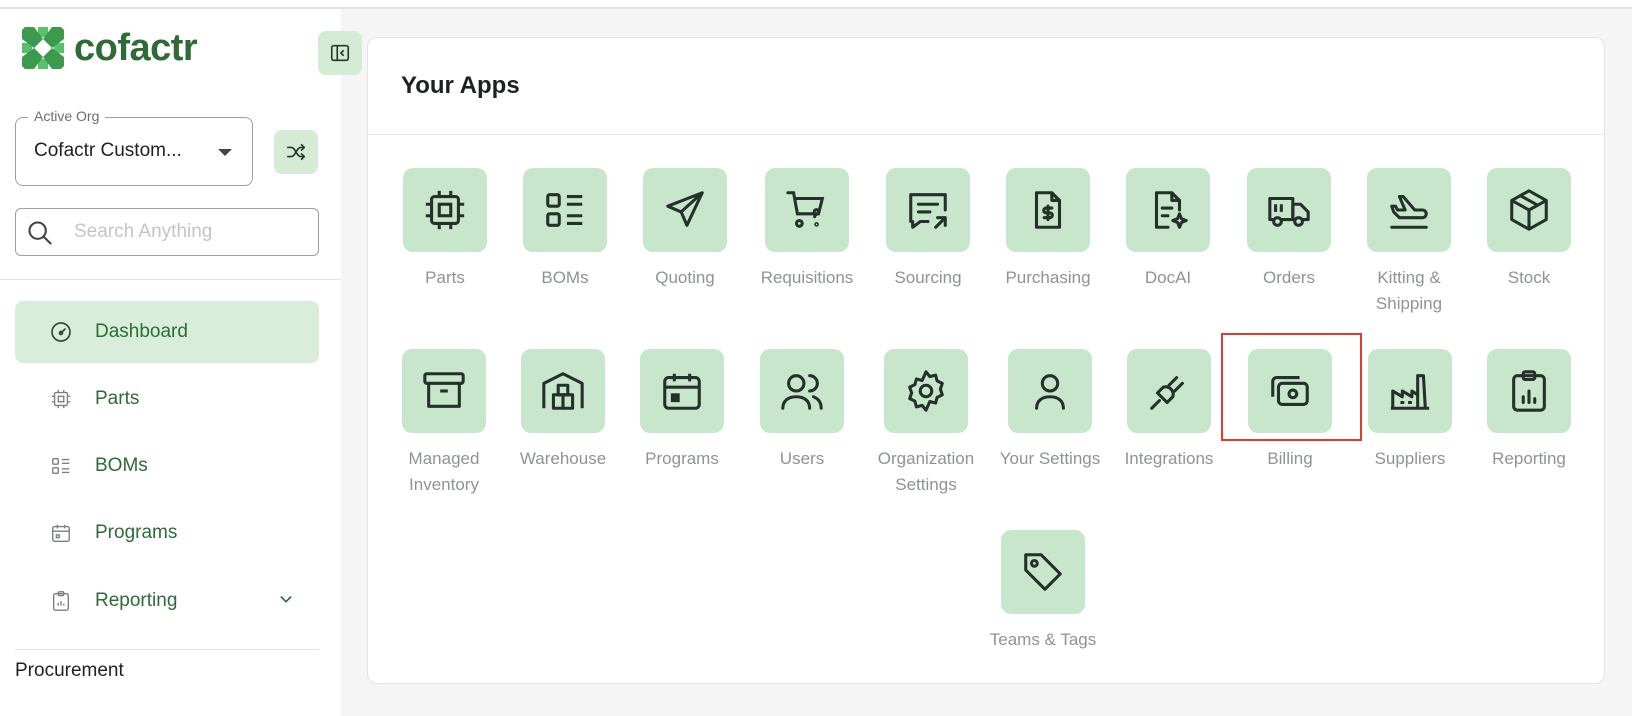  What do you see at coordinates (1289, 210) in the screenshot?
I see `truck-icon` at bounding box center [1289, 210].